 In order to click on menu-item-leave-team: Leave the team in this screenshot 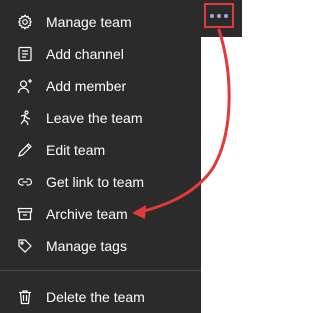, I will do `click(100, 117)`.